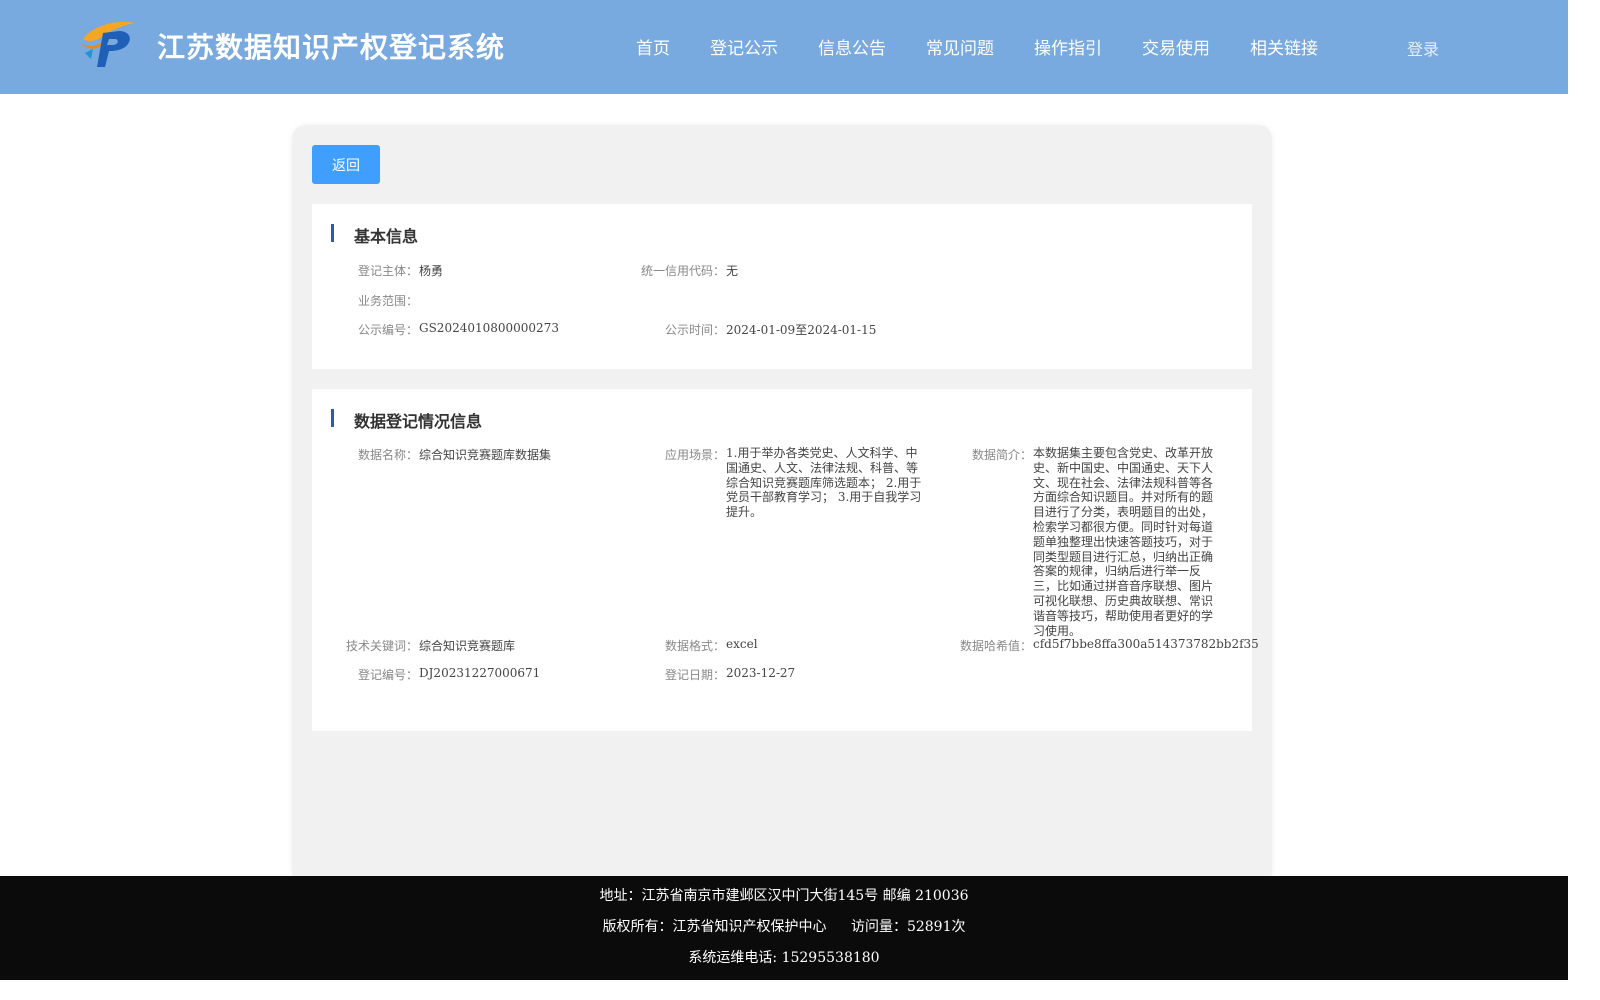 Image resolution: width=1600 pixels, height=1000 pixels. What do you see at coordinates (995, 646) in the screenshot?
I see `hash-label: 数据哈希值：` at bounding box center [995, 646].